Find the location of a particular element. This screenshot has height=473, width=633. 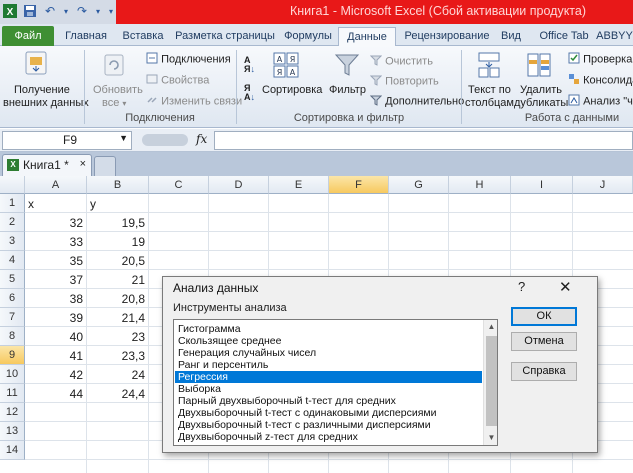

cell-a10: 42 is located at coordinates (56, 374).